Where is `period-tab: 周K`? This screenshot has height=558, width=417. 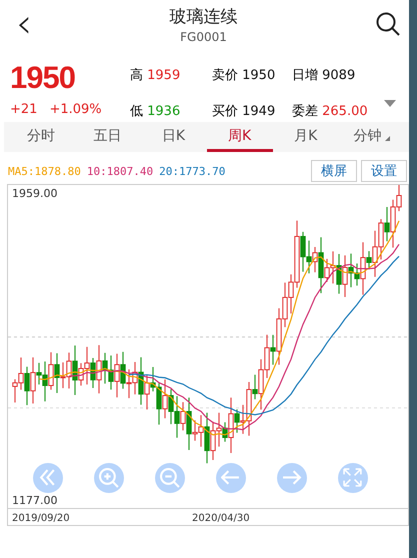
period-tab: 周K is located at coordinates (239, 137).